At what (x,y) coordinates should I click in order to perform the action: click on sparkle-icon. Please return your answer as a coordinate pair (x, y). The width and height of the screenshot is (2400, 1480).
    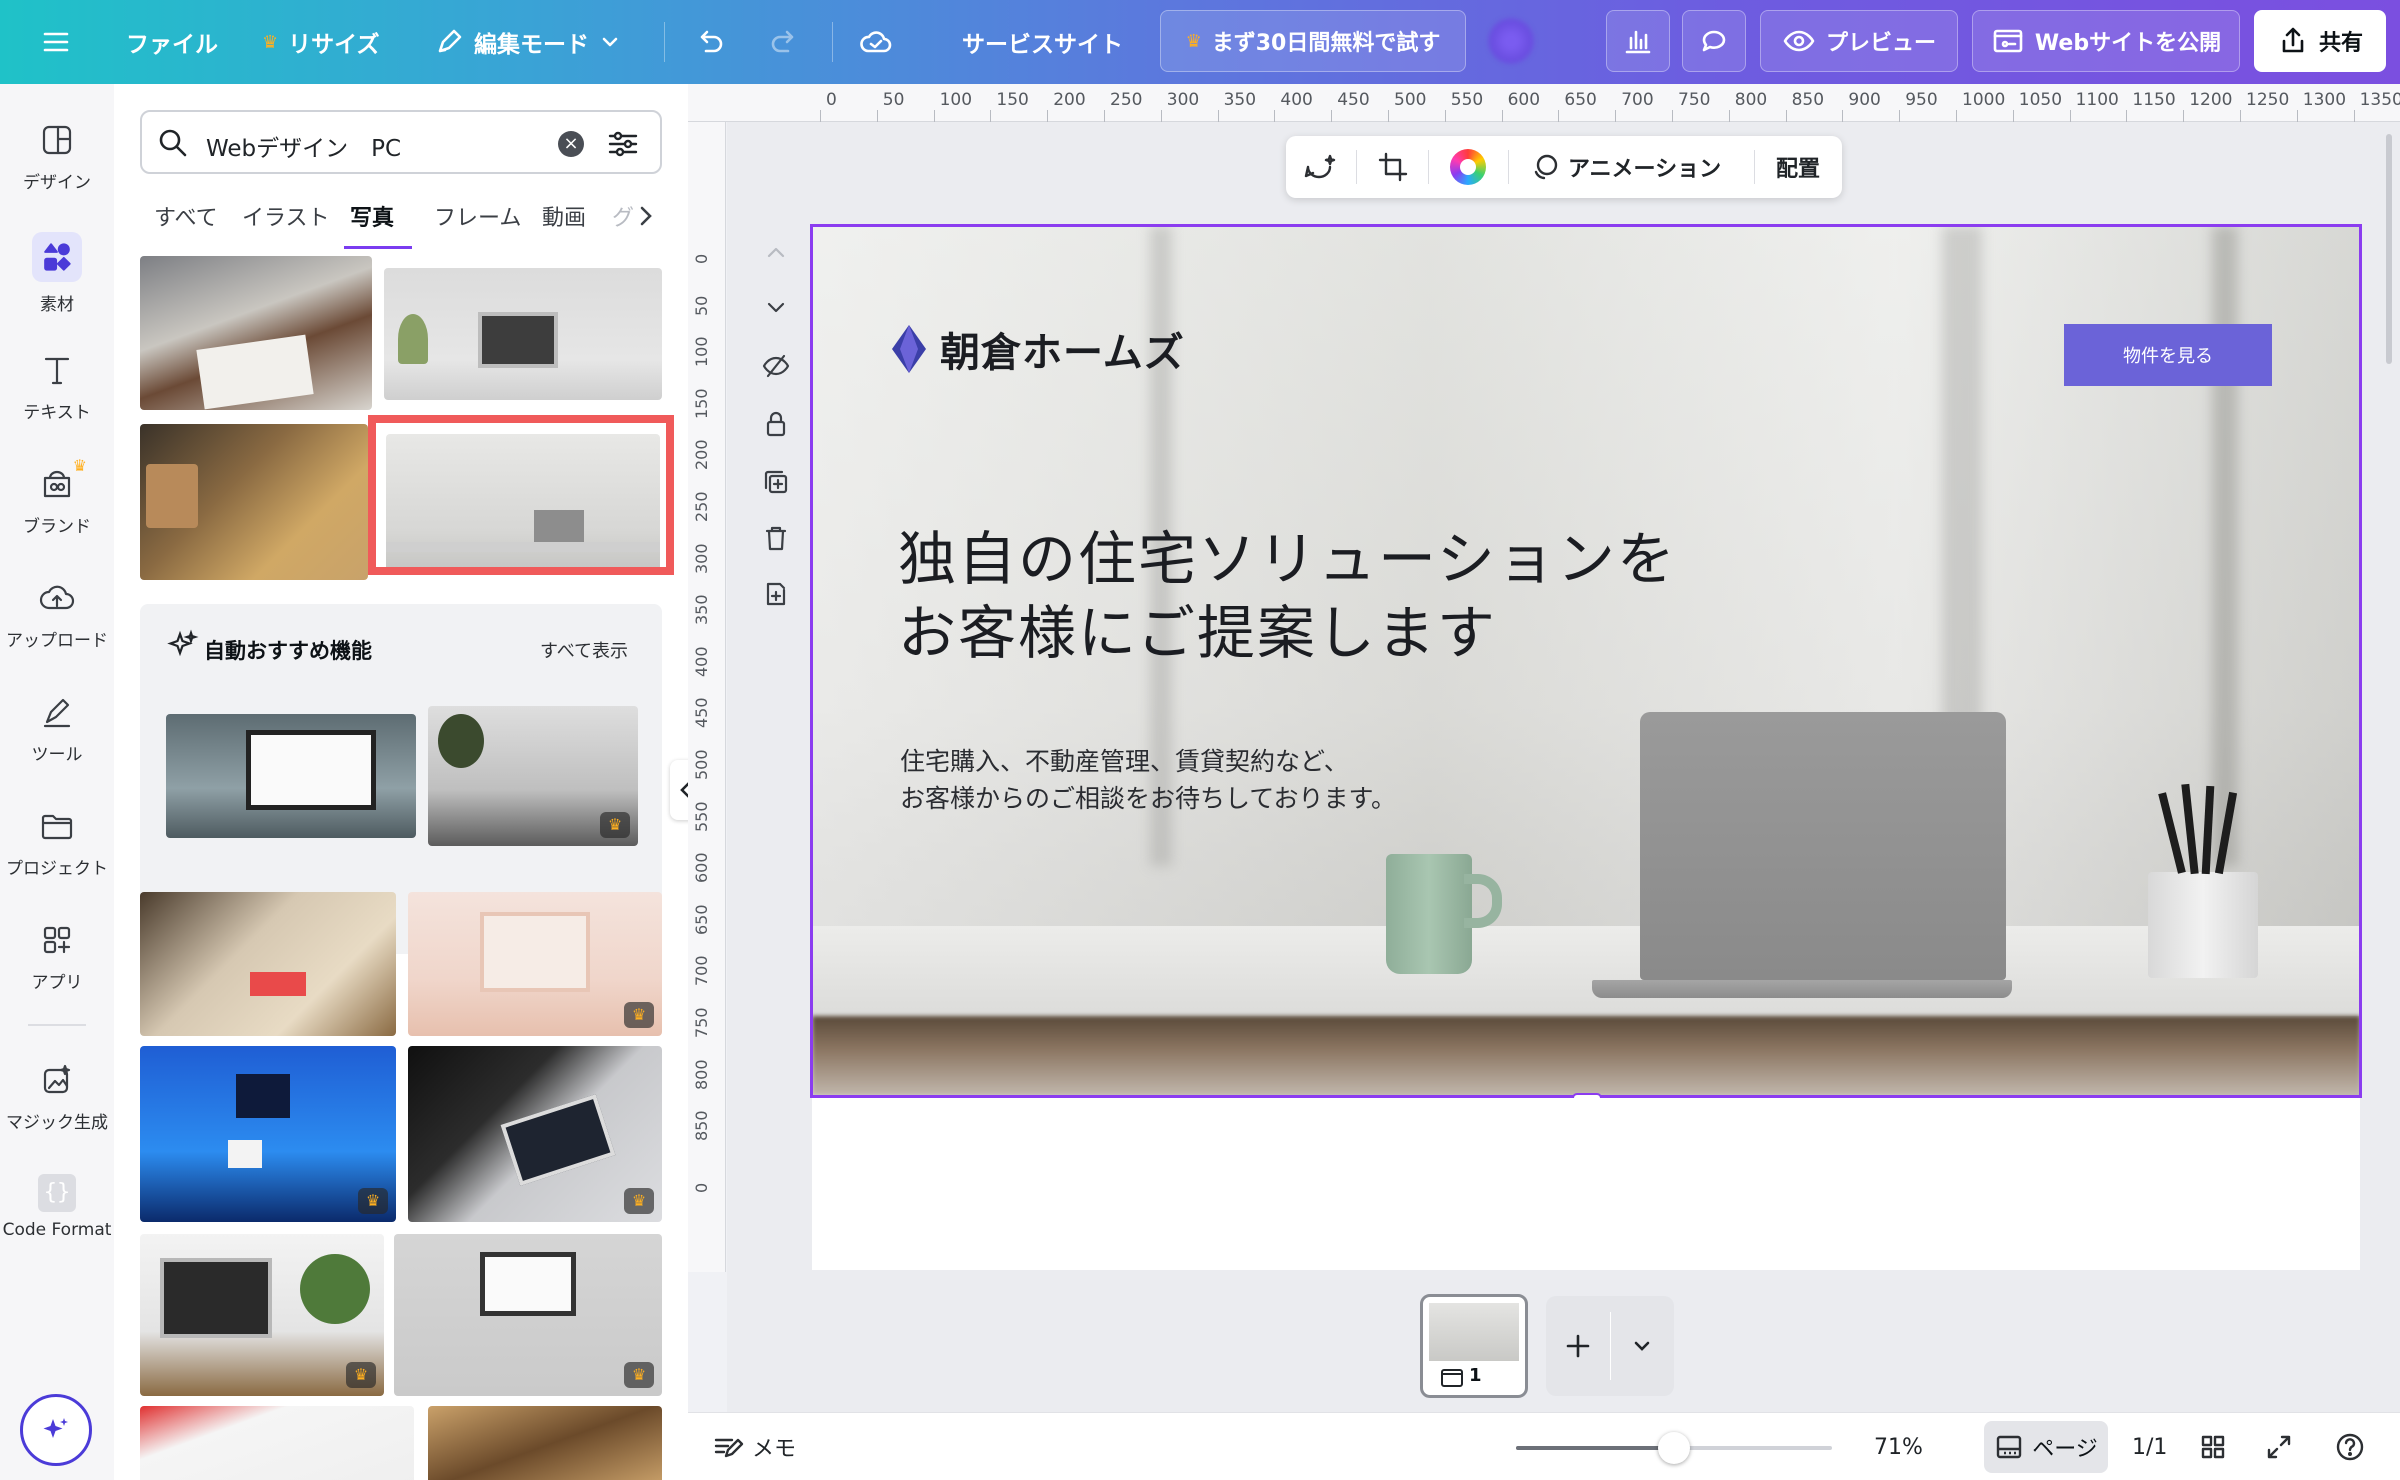
    Looking at the image, I should click on (55, 1428).